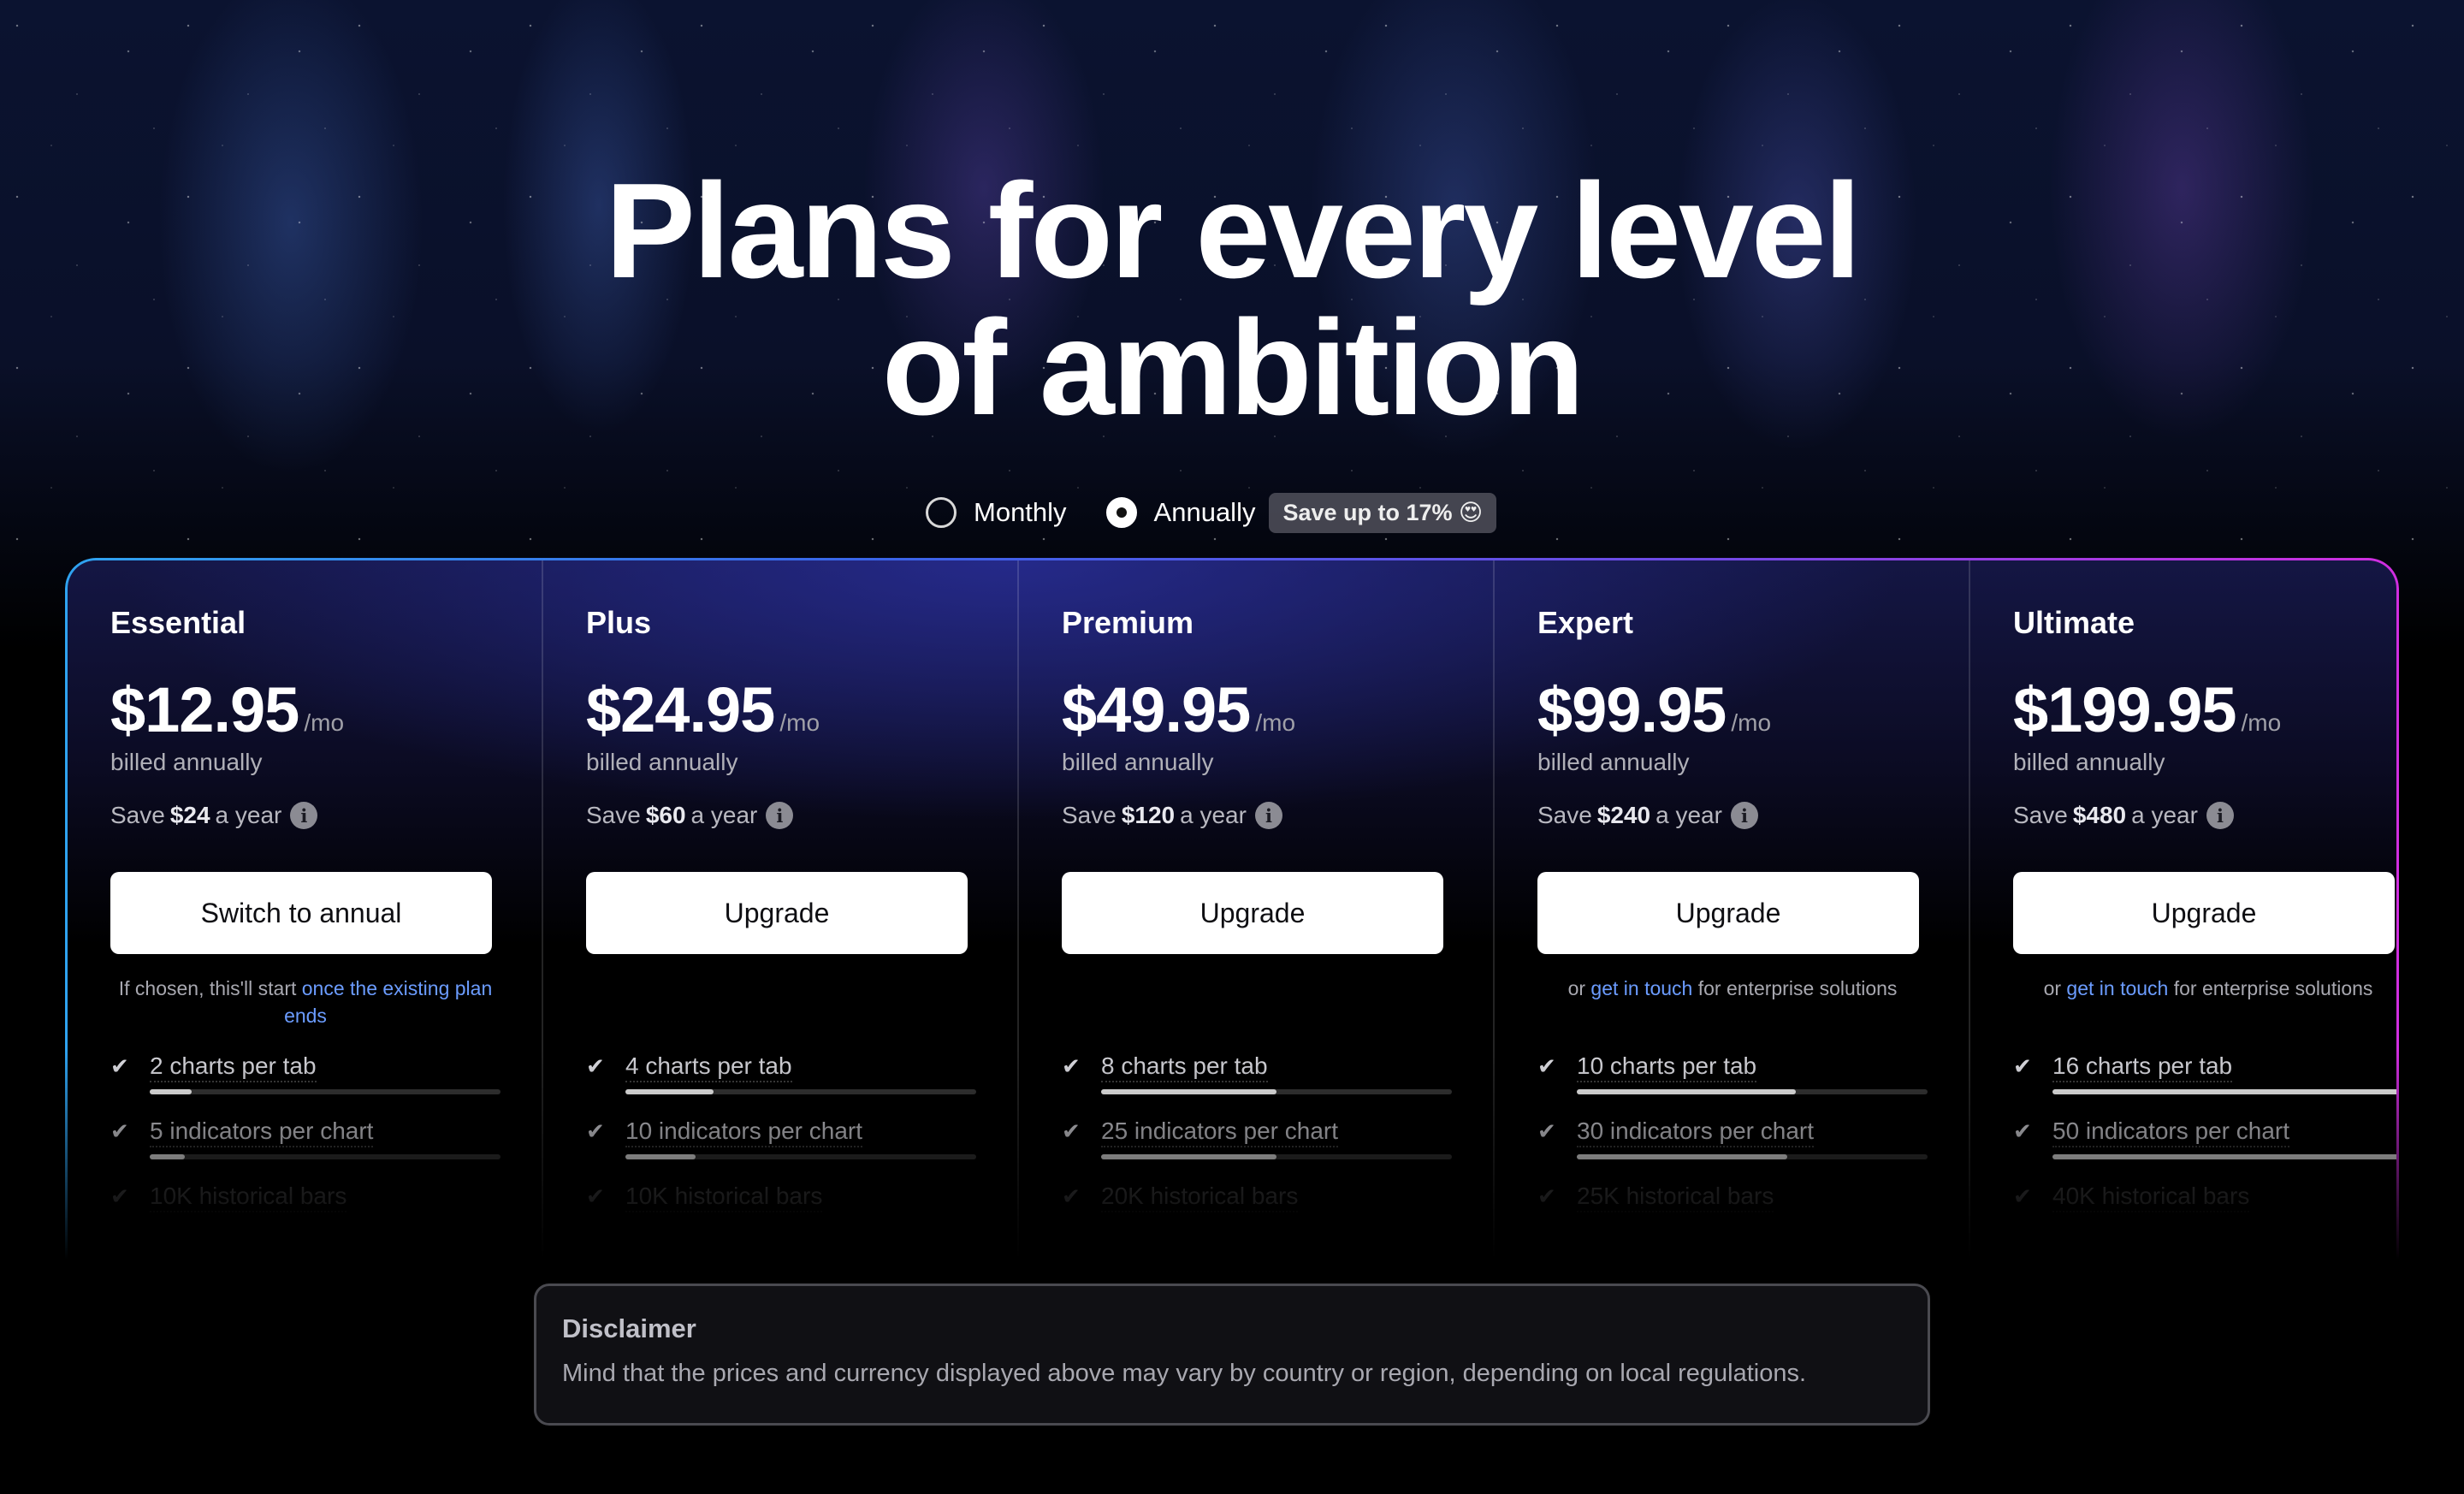 This screenshot has height=1494, width=2464. Describe the element at coordinates (1121, 512) in the screenshot. I see `radio-selected-icon` at that location.